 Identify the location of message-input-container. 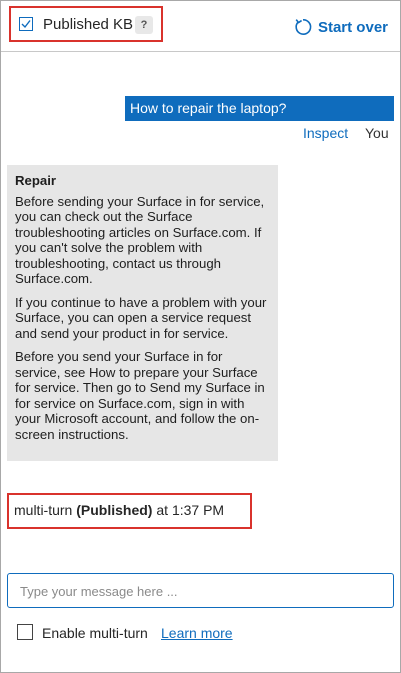
(200, 590).